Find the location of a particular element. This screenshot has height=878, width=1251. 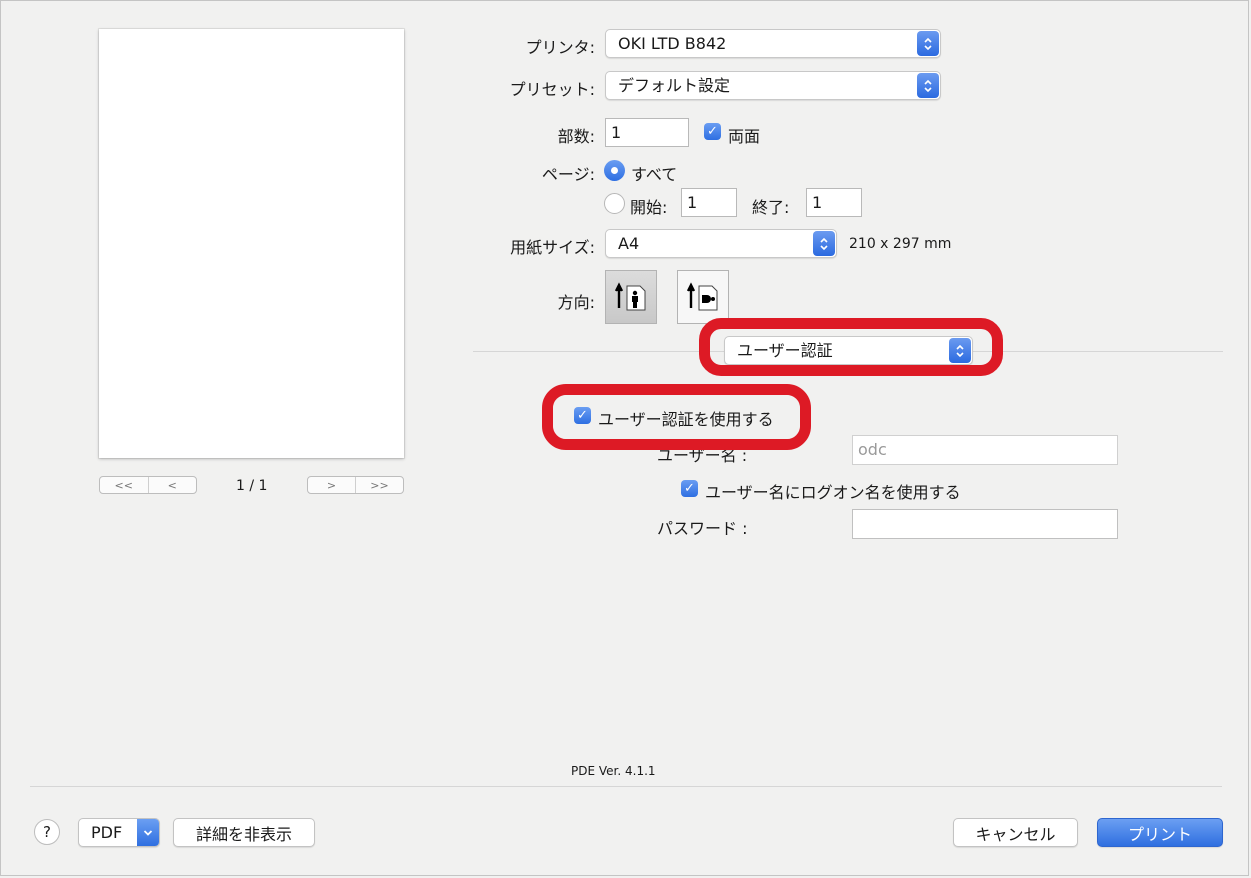

footer-divider is located at coordinates (626, 786).